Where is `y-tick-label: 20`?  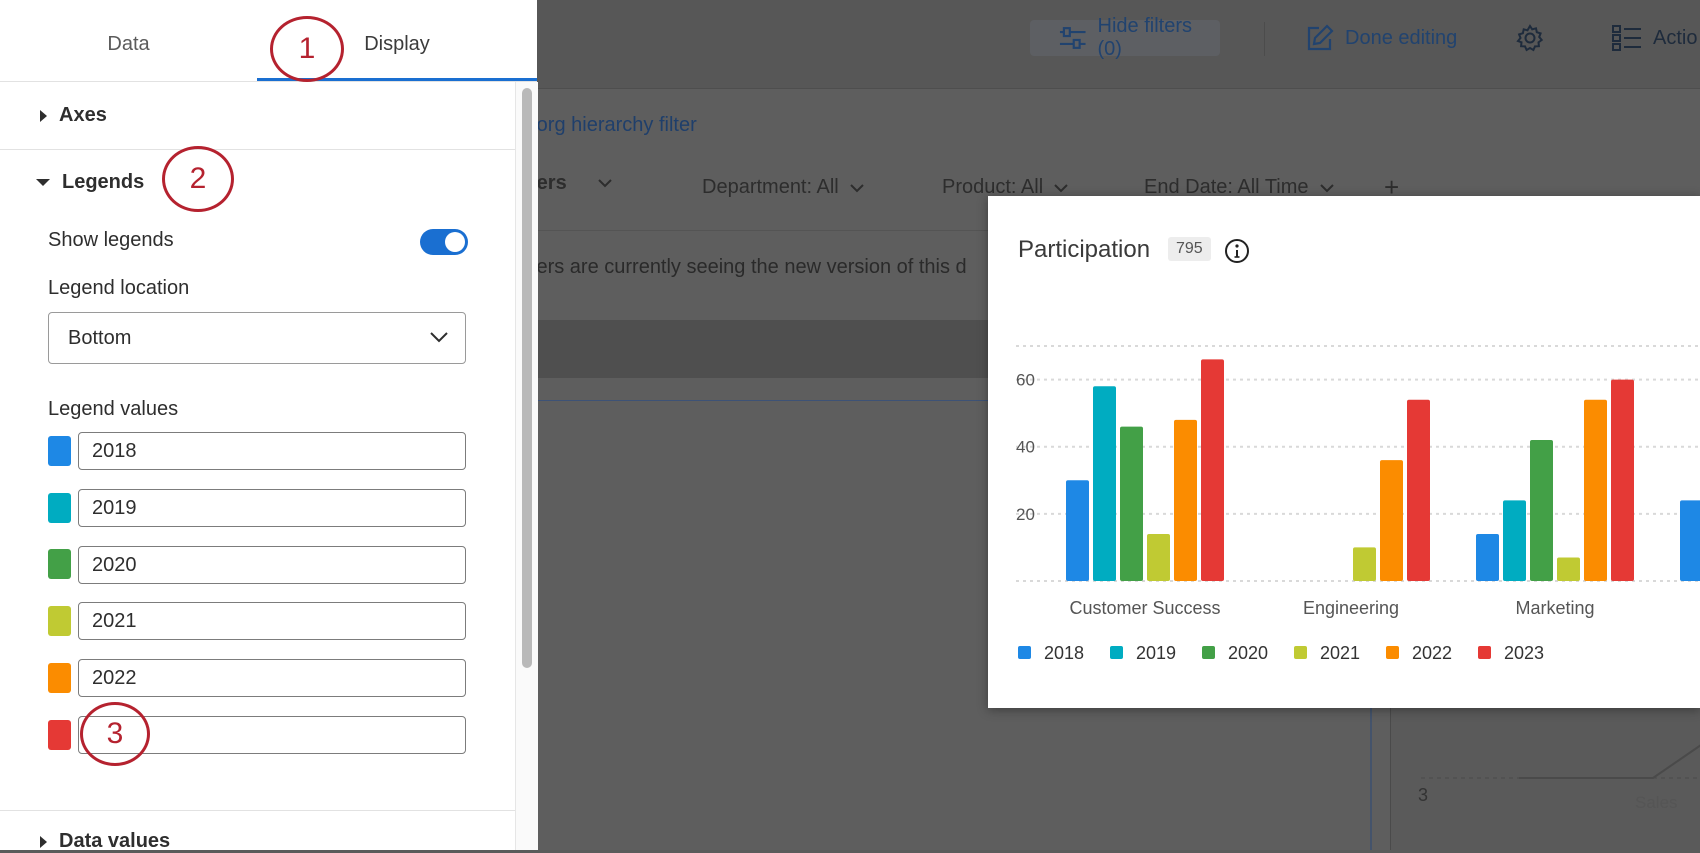
y-tick-label: 20 is located at coordinates (1025, 514).